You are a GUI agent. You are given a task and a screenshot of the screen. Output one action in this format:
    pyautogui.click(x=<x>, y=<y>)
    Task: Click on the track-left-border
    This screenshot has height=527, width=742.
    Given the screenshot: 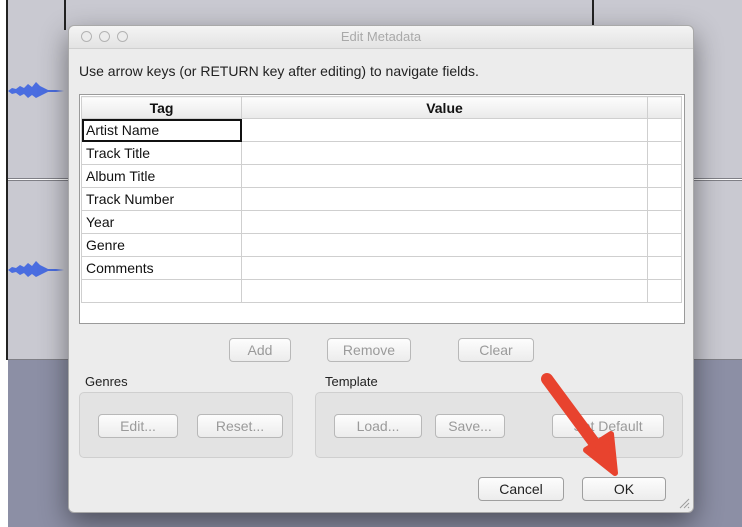 What is the action you would take?
    pyautogui.click(x=7, y=180)
    